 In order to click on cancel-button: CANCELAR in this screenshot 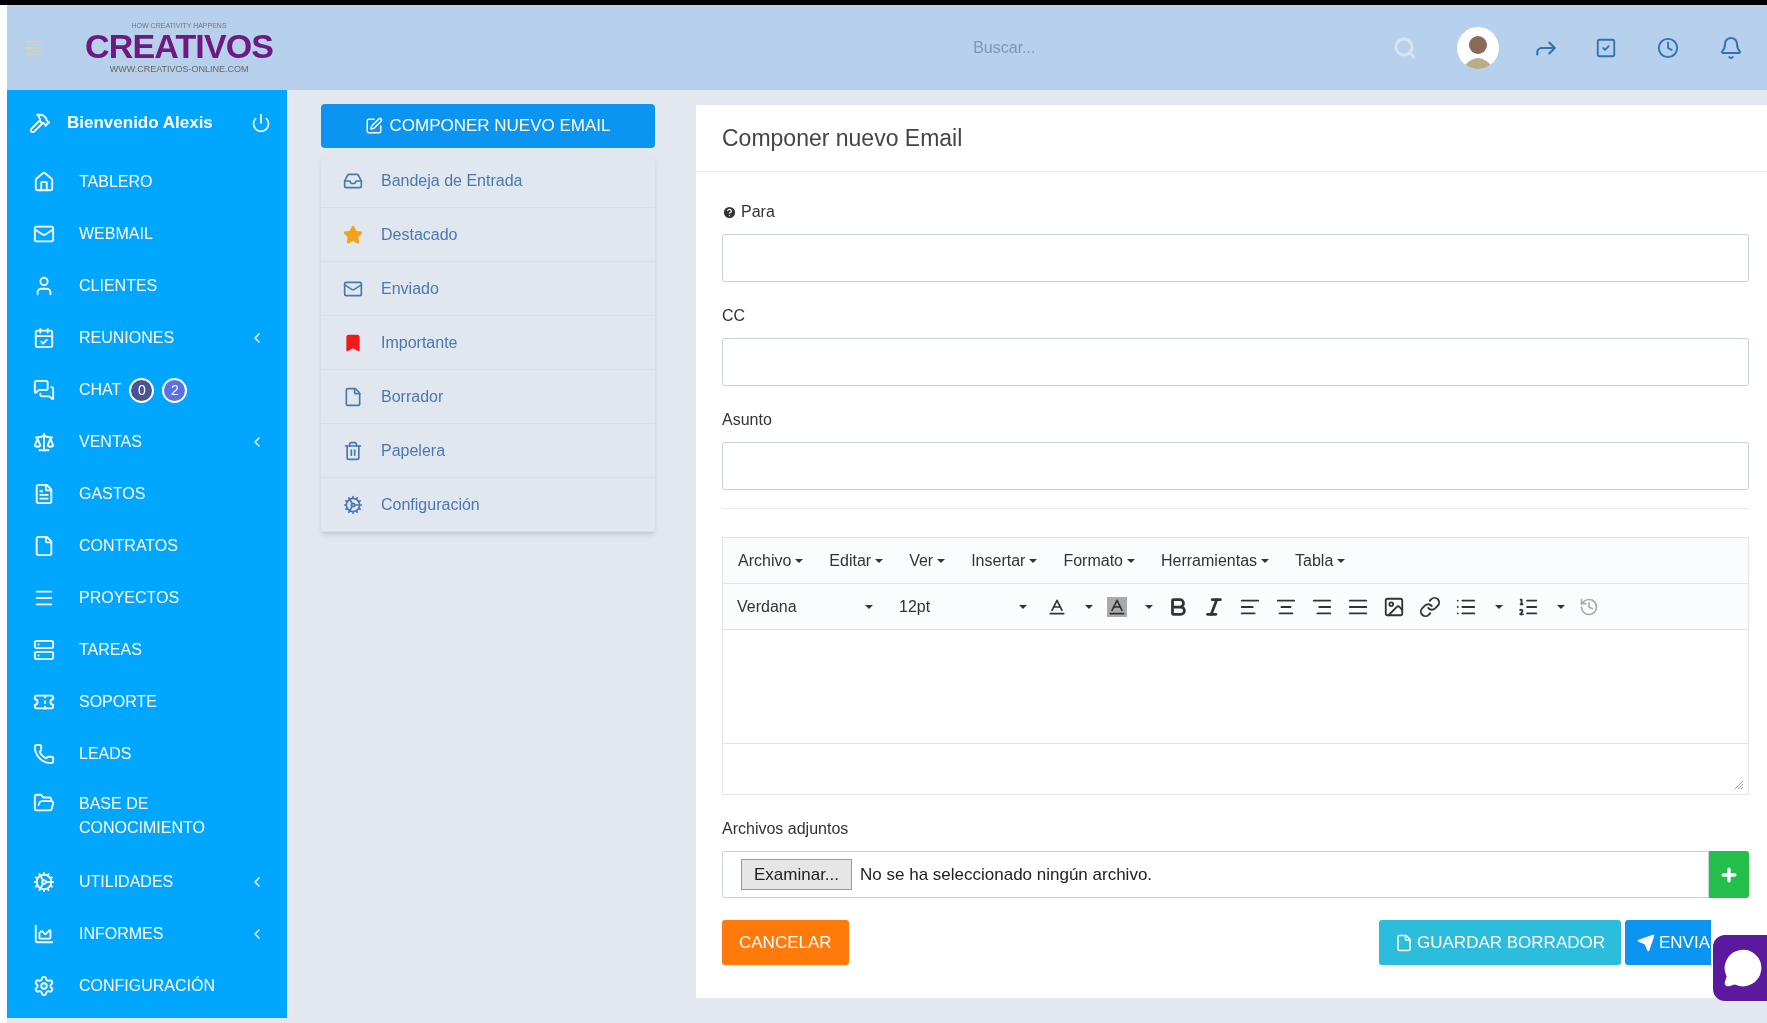, I will do `click(785, 942)`.